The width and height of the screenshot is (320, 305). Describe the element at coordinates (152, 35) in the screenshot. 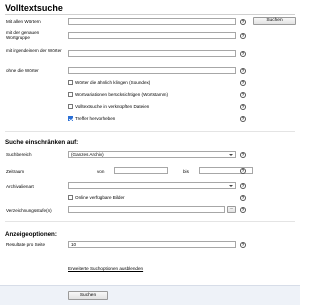

I see `exact-phrase-input` at that location.